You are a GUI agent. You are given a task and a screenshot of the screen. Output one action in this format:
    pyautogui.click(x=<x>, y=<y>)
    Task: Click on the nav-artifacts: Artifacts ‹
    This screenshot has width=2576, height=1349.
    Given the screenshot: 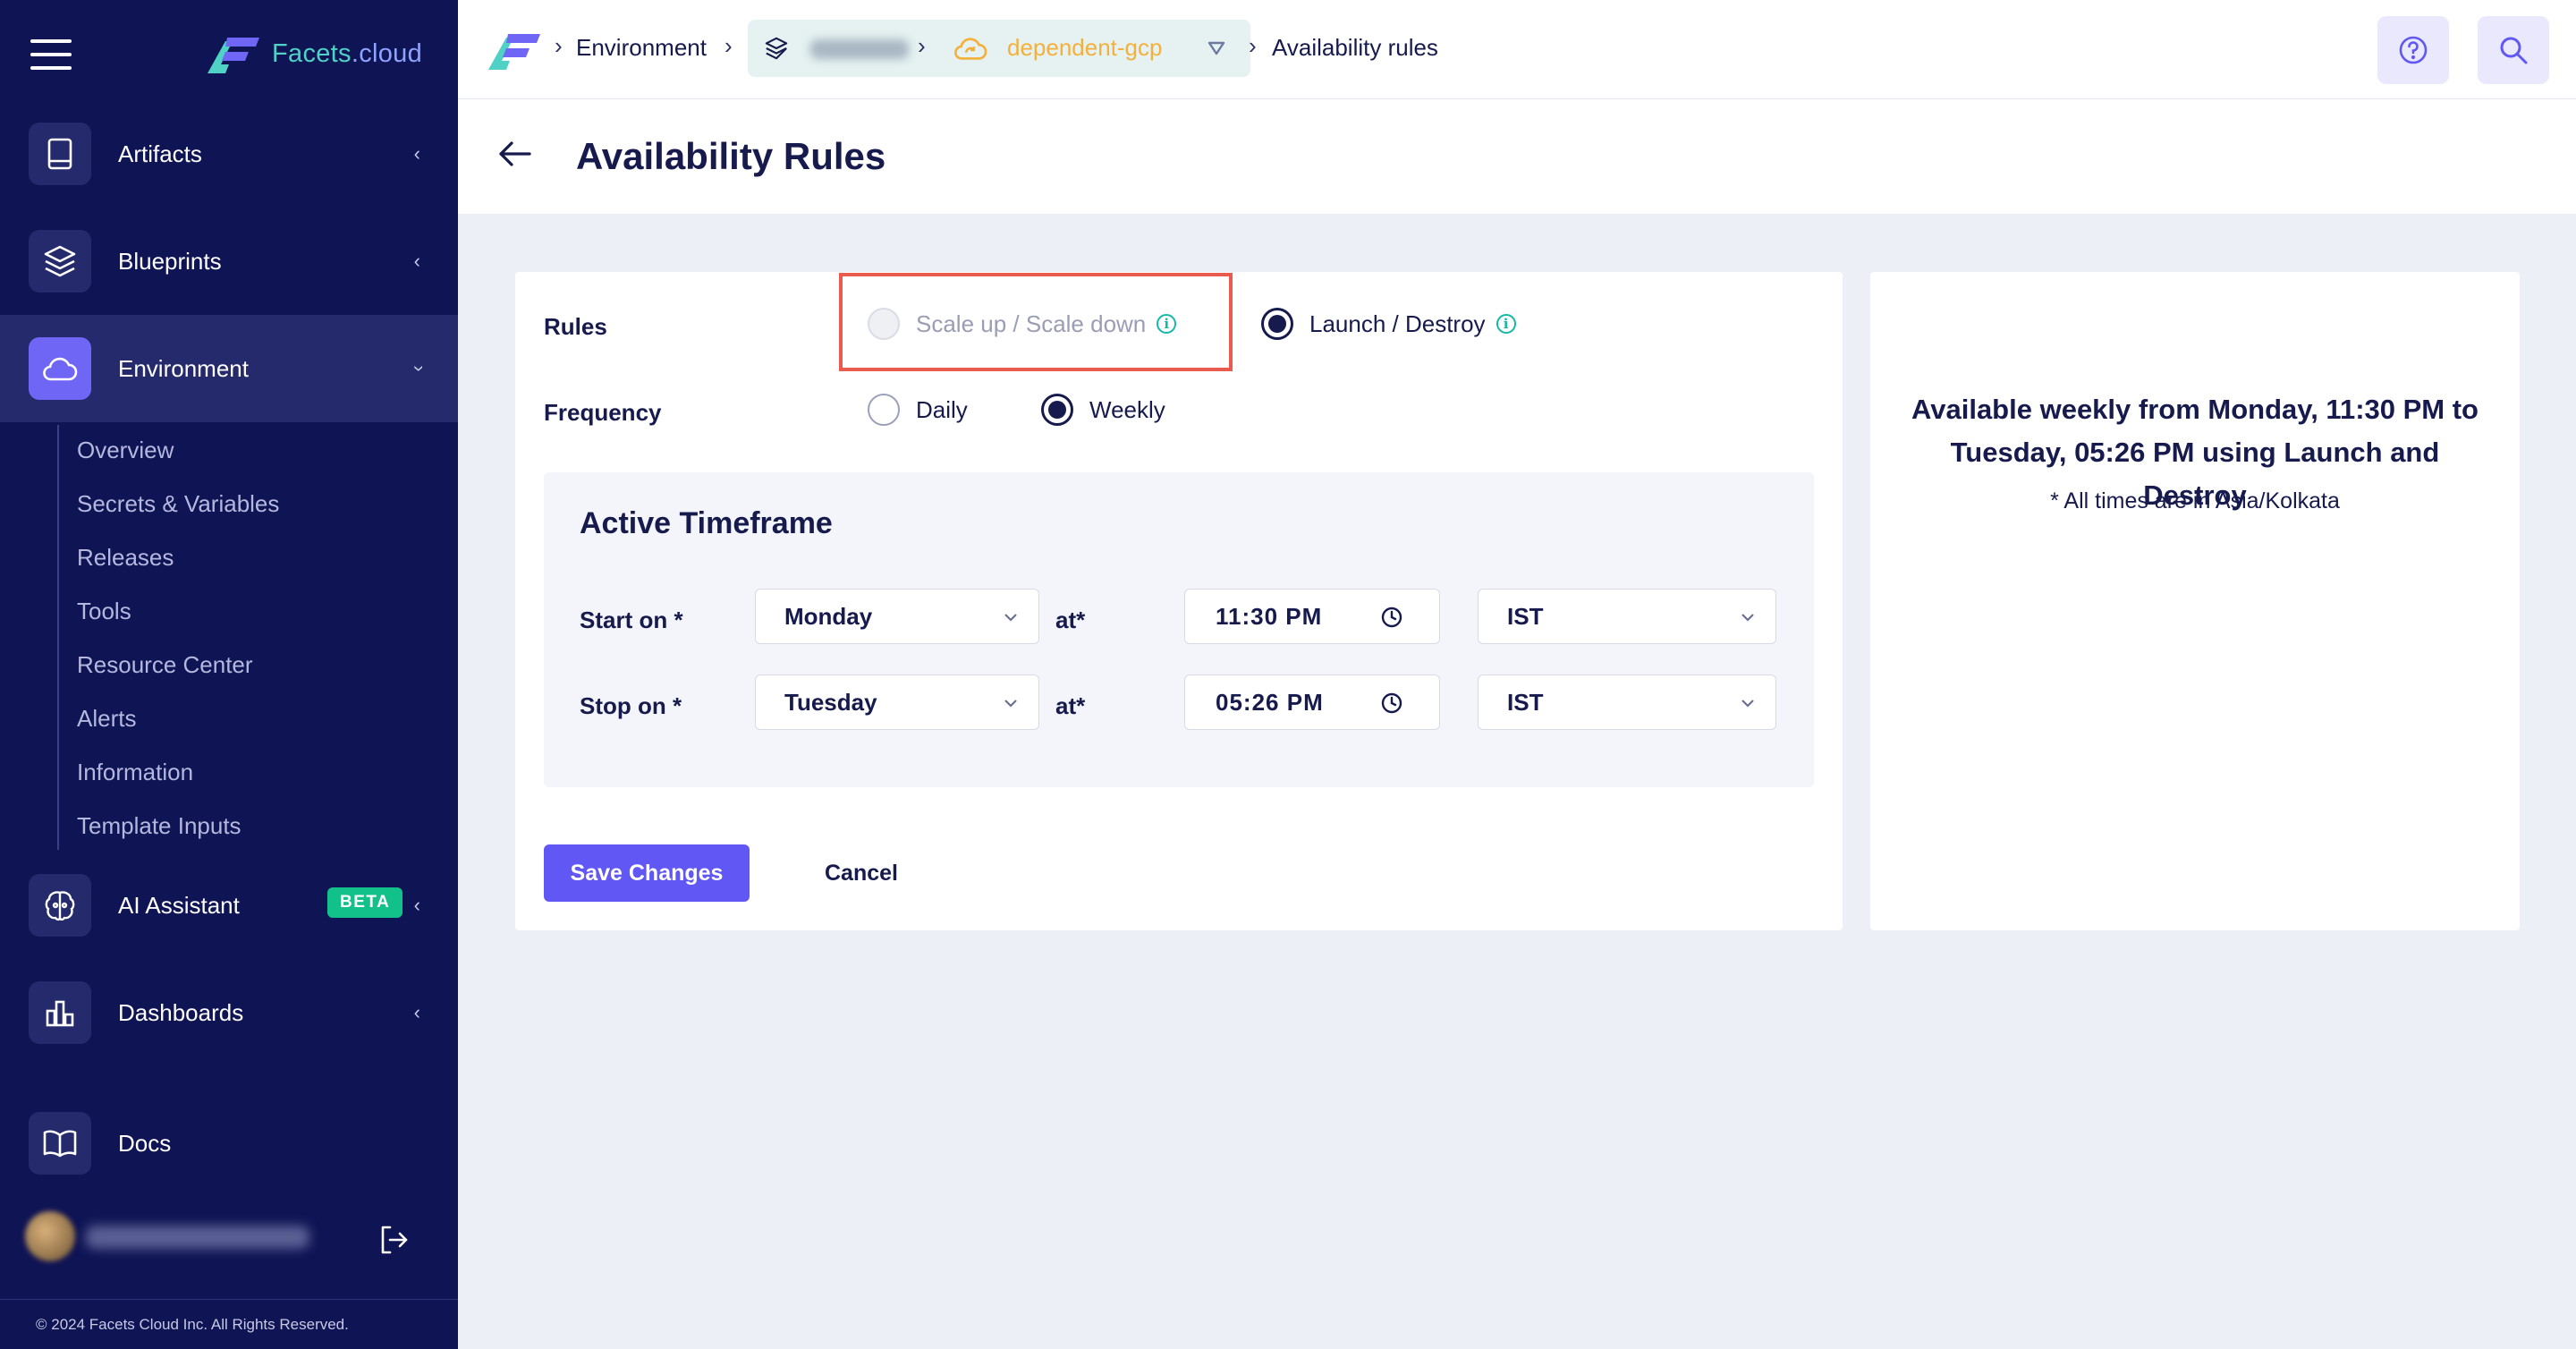 What is the action you would take?
    pyautogui.click(x=229, y=154)
    